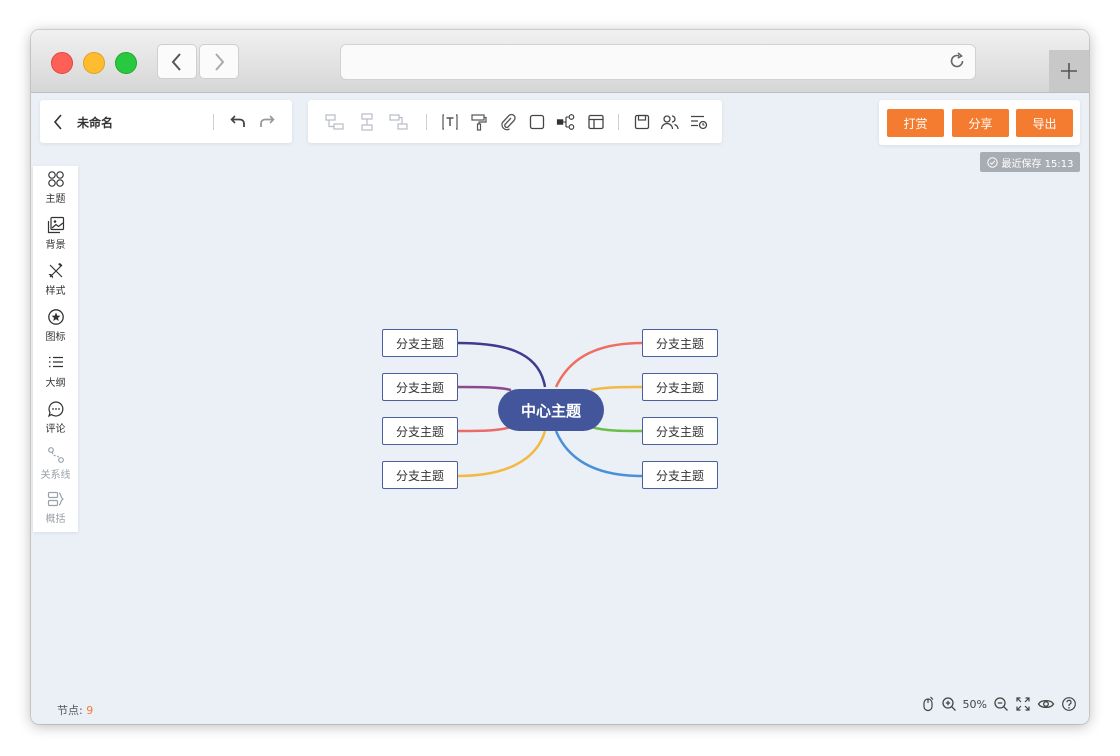 The width and height of the screenshot is (1120, 756). What do you see at coordinates (55, 519) in the screenshot?
I see `sidebar-item-label: 概括` at bounding box center [55, 519].